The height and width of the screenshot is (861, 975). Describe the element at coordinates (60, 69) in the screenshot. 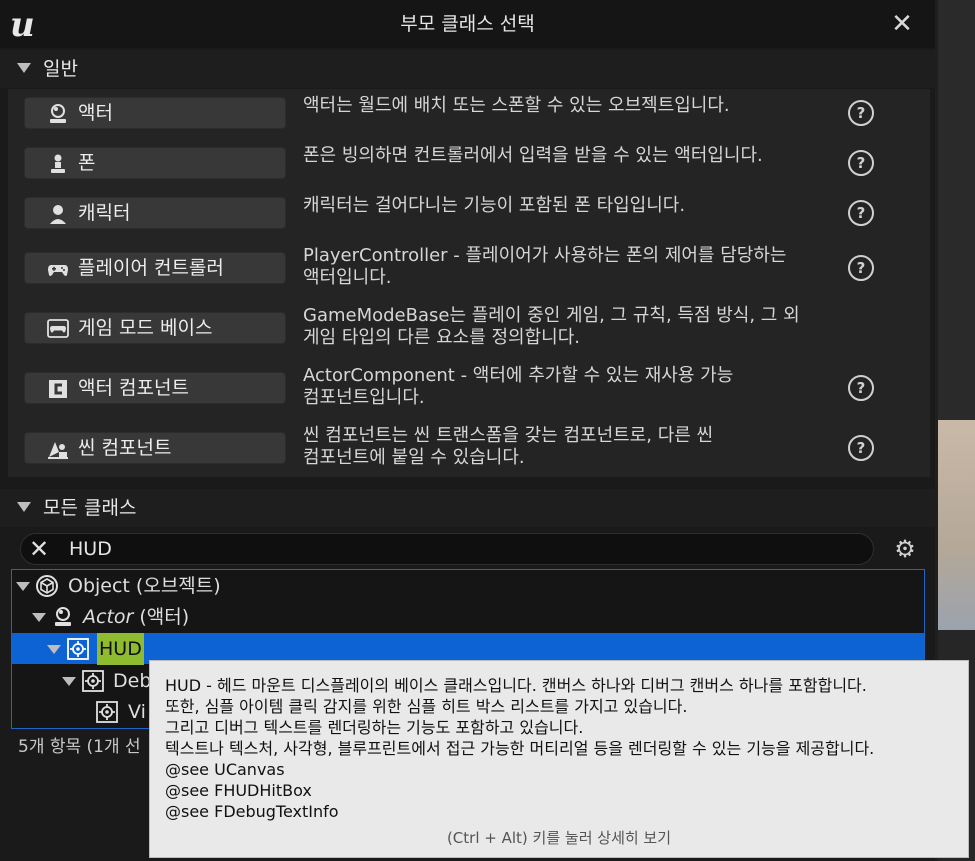

I see `general-section-label: 일반` at that location.